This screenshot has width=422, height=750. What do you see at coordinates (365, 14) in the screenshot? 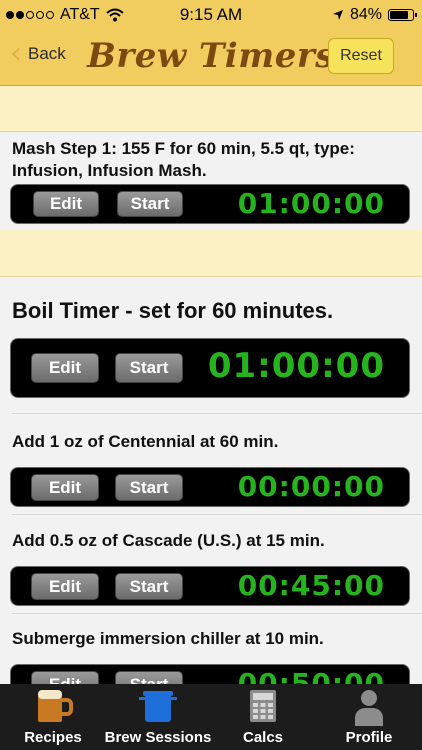
I see `battery-percent: 84%` at bounding box center [365, 14].